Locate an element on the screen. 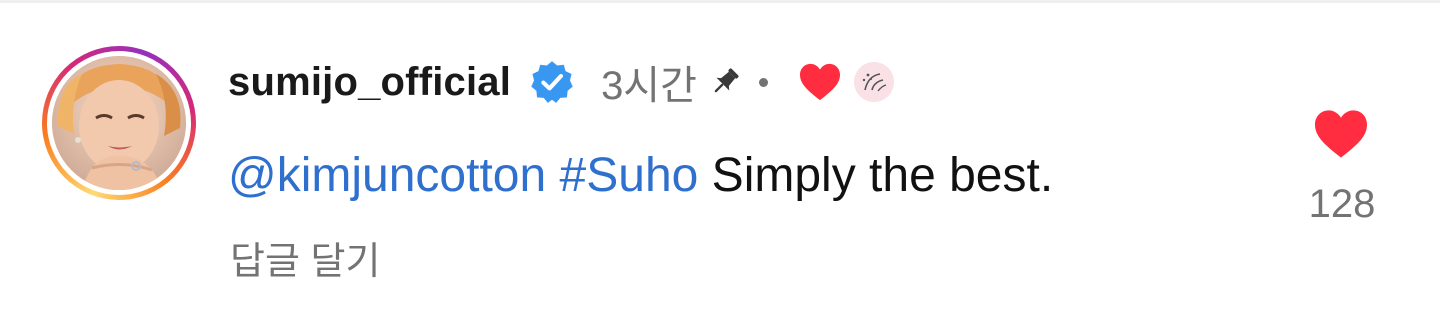 The image size is (1440, 330). comment-header: sumijo_official 3시간 is located at coordinates (561, 82).